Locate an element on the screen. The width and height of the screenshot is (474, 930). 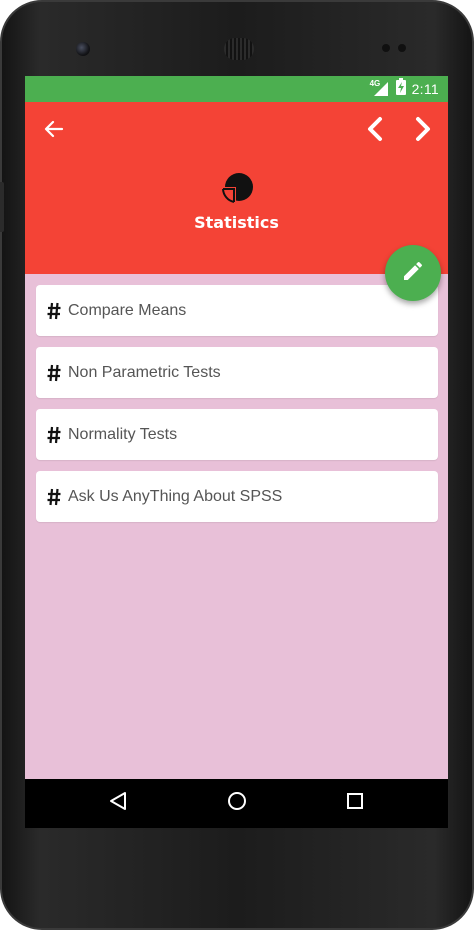
status-time: 2:11 is located at coordinates (425, 89).